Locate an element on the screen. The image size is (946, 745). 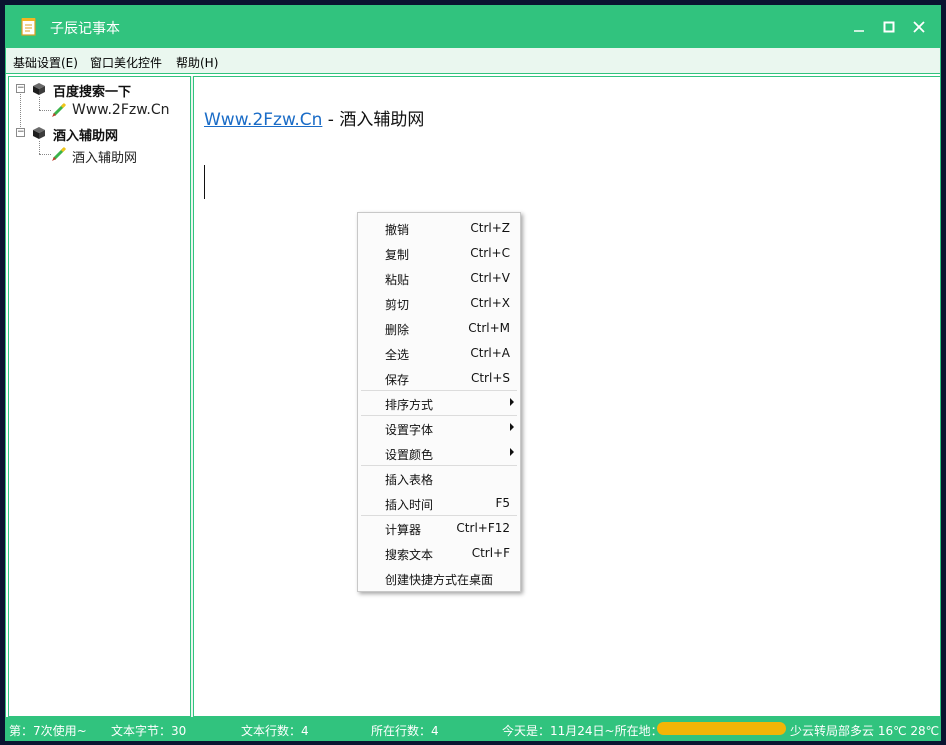
maximize-button is located at coordinates (889, 27).